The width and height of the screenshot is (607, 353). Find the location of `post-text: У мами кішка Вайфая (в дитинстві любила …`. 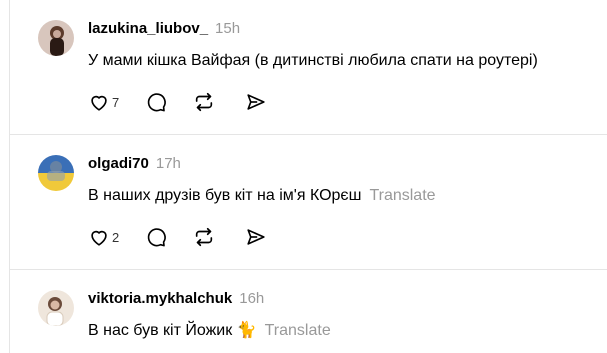

post-text: У мами кішка Вайфая (в дитинстві любила … is located at coordinates (313, 61).